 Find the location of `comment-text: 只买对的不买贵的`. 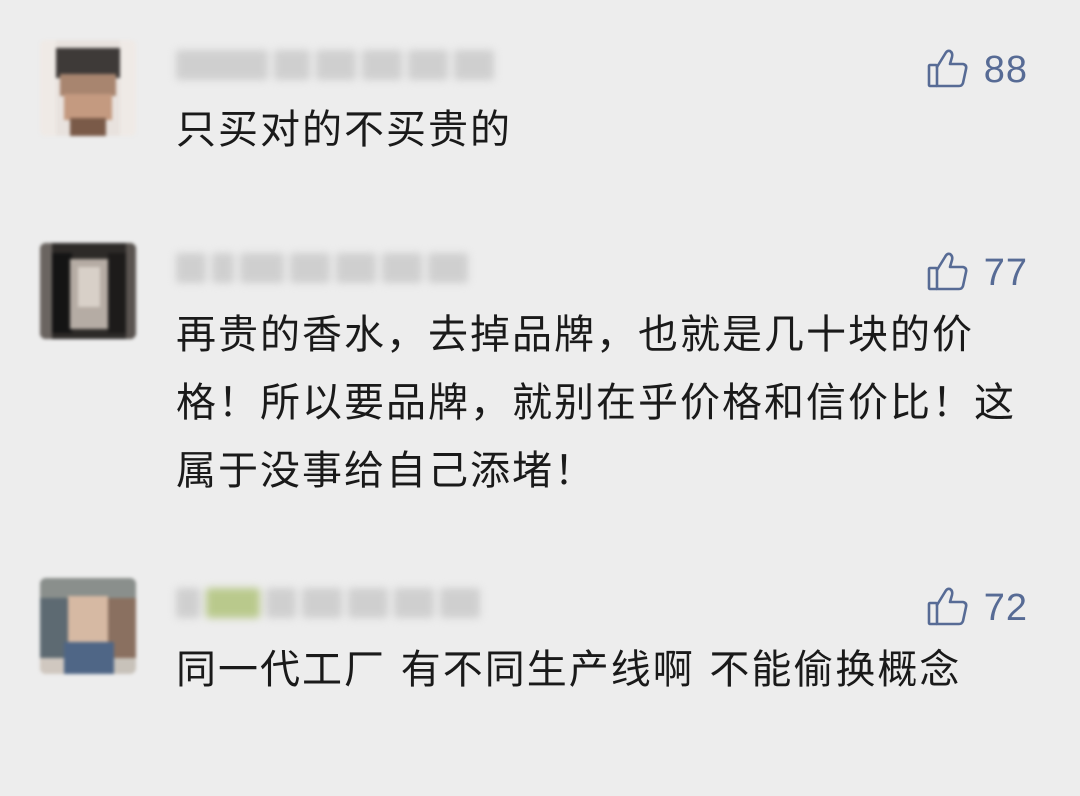

comment-text: 只买对的不买贵的 is located at coordinates (344, 130).